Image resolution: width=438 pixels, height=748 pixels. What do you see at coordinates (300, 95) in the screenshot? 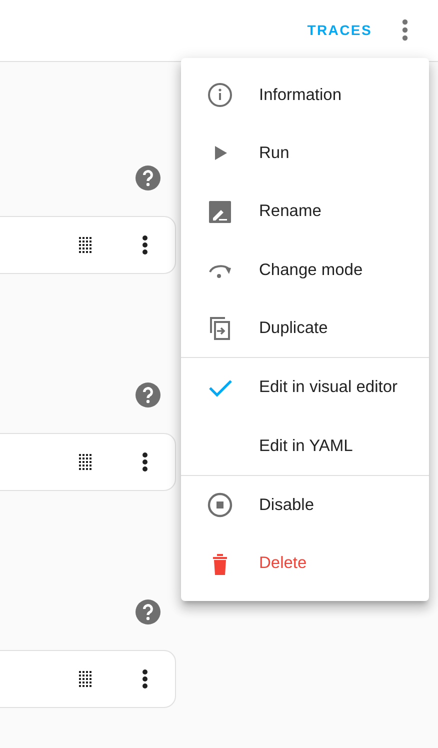
I see `menu-item: Information` at bounding box center [300, 95].